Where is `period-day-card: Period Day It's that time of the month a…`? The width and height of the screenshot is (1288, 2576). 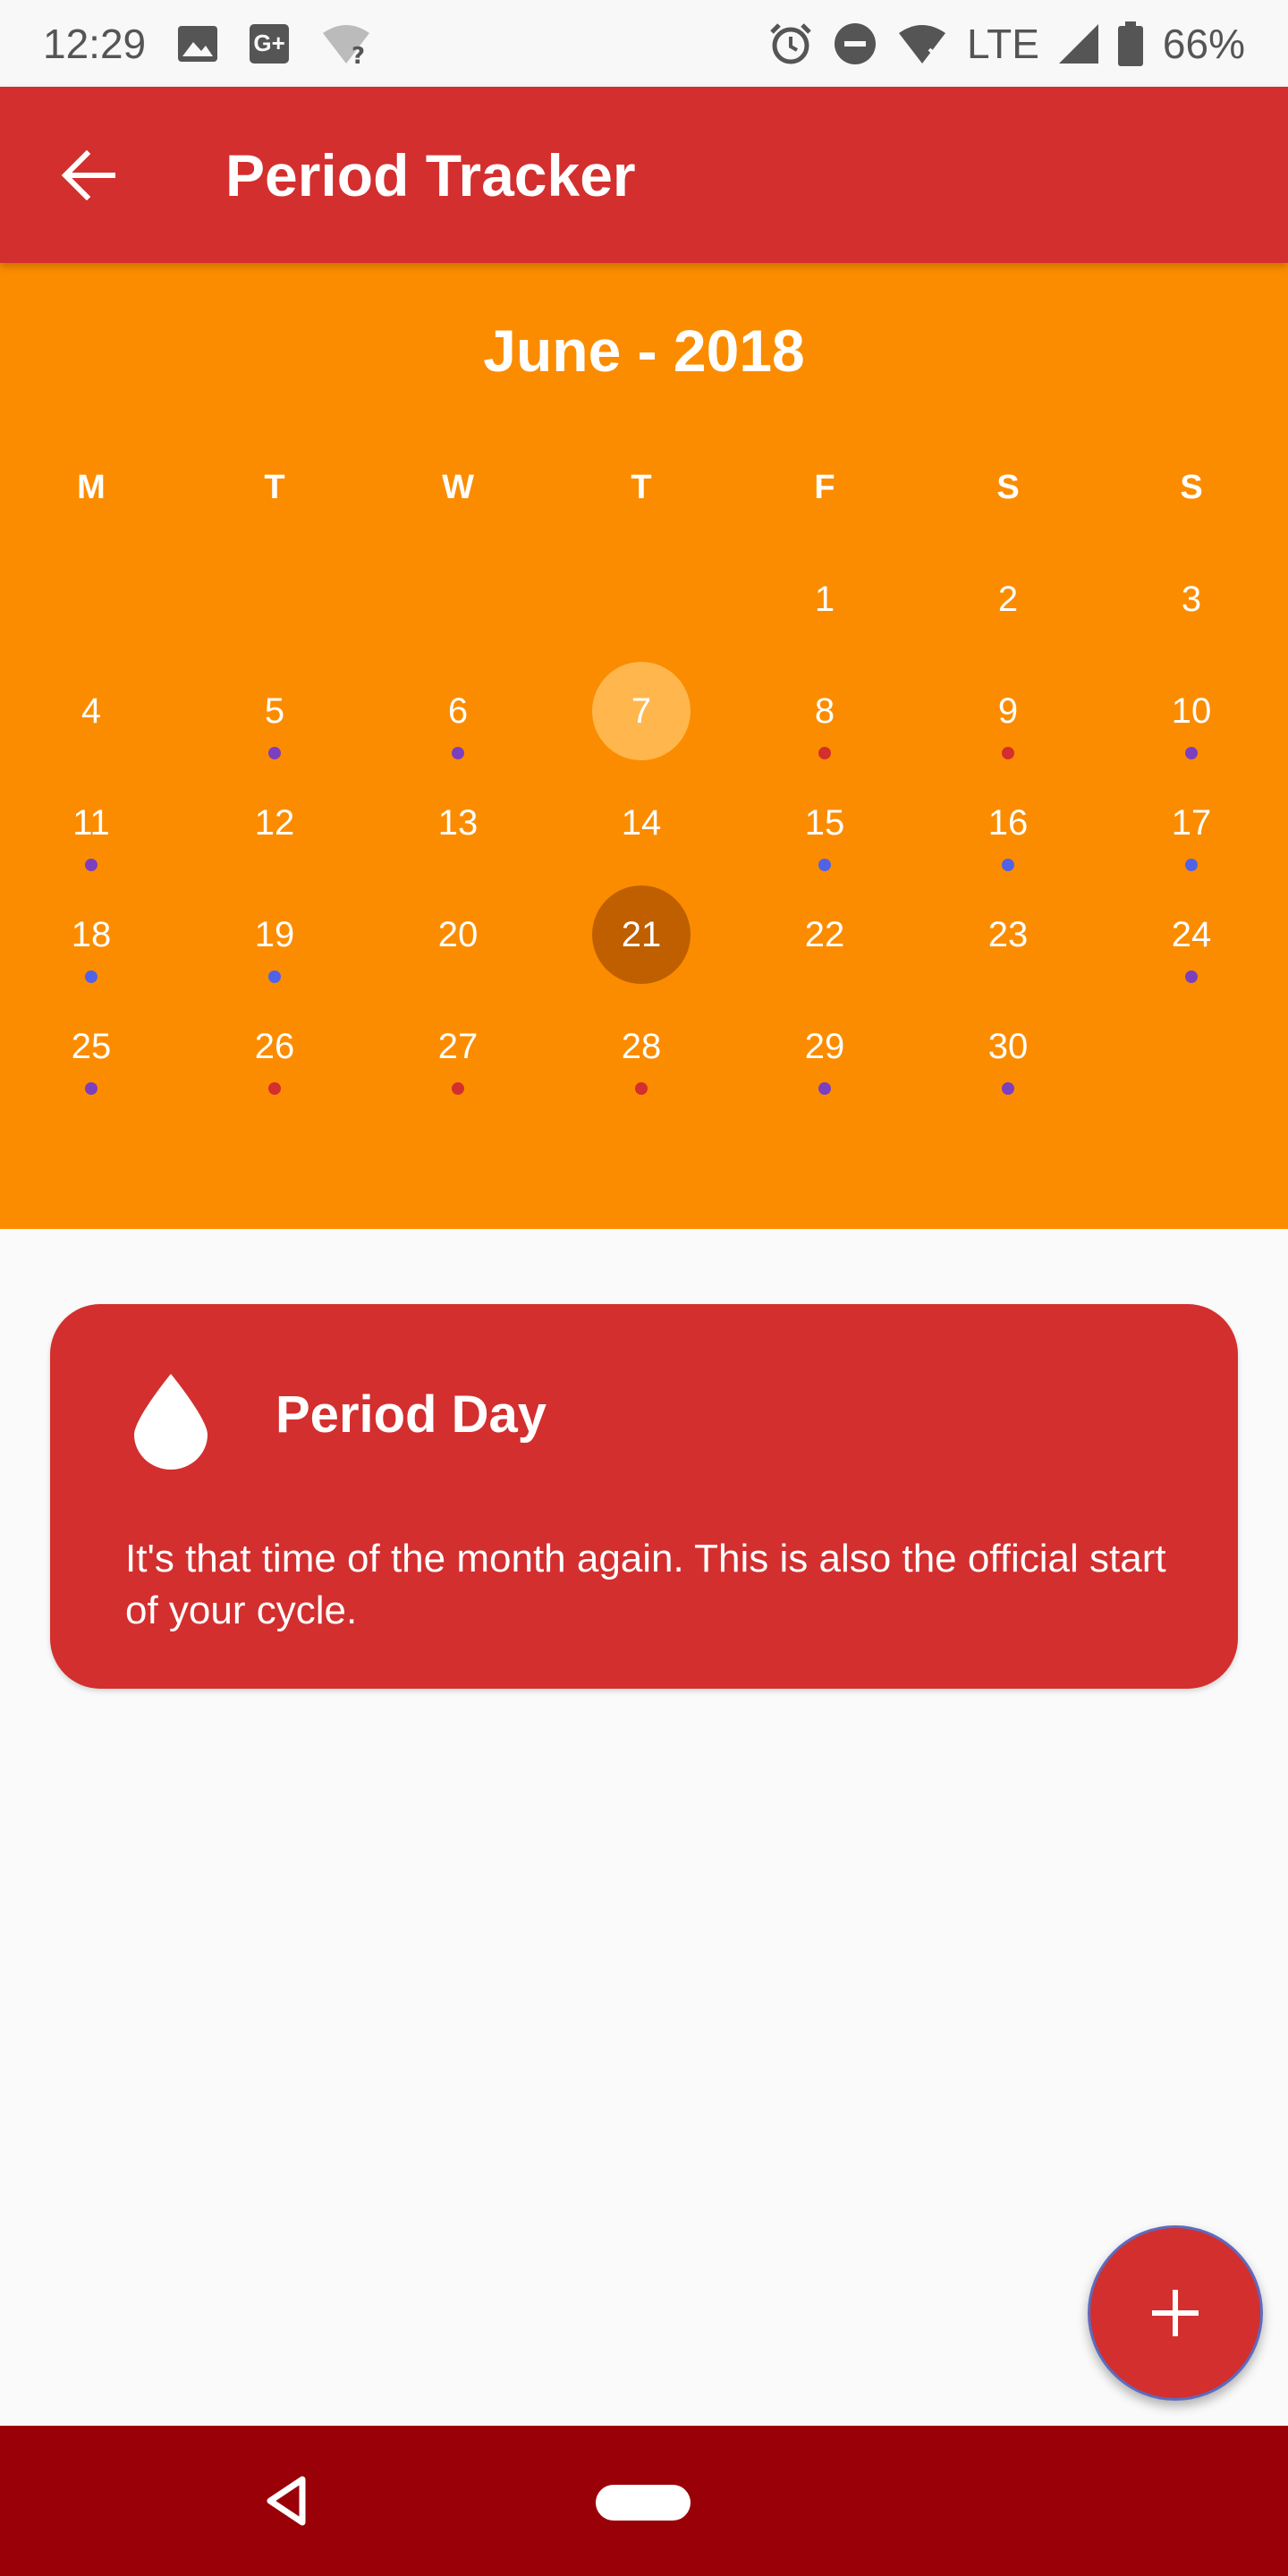 period-day-card: Period Day It's that time of the month a… is located at coordinates (644, 1496).